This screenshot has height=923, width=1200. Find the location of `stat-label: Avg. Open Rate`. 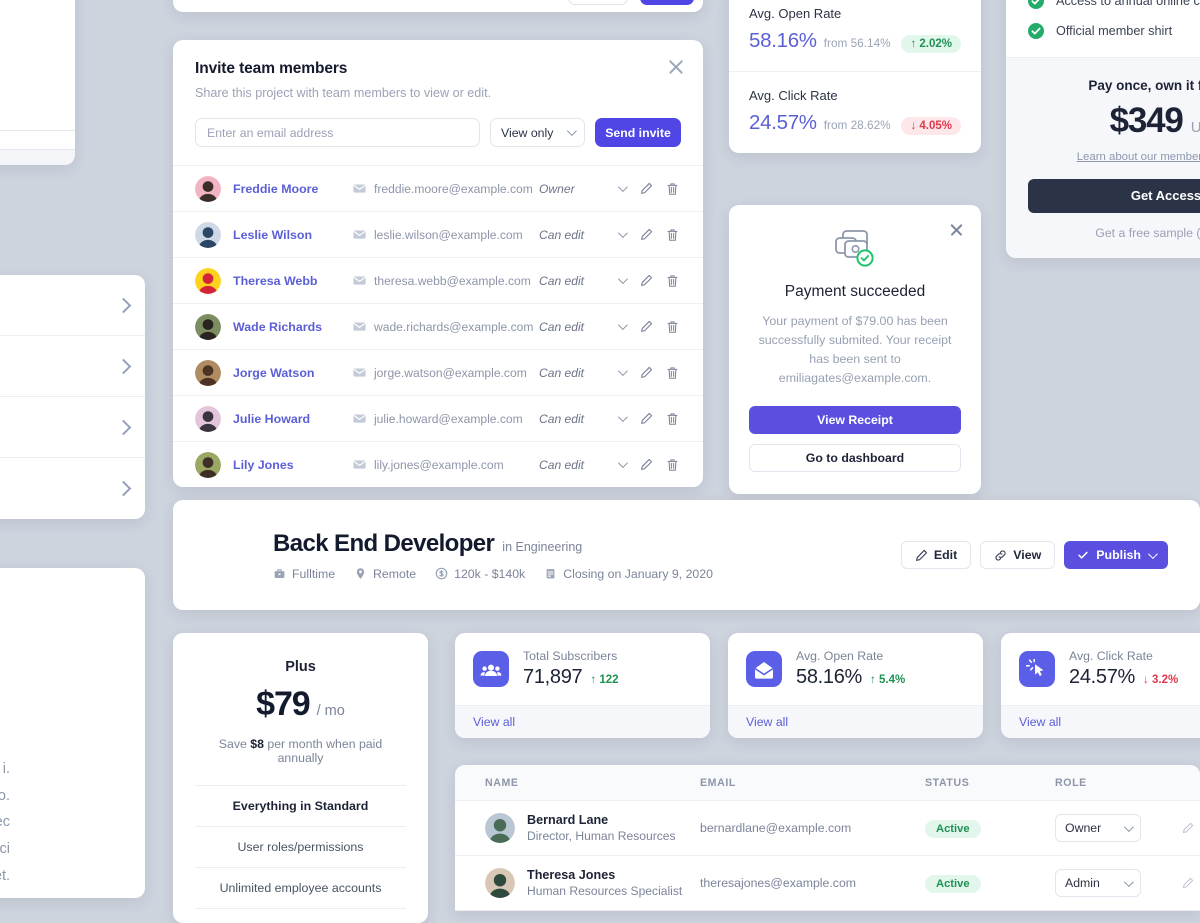

stat-label: Avg. Open Rate is located at coordinates (795, 13).